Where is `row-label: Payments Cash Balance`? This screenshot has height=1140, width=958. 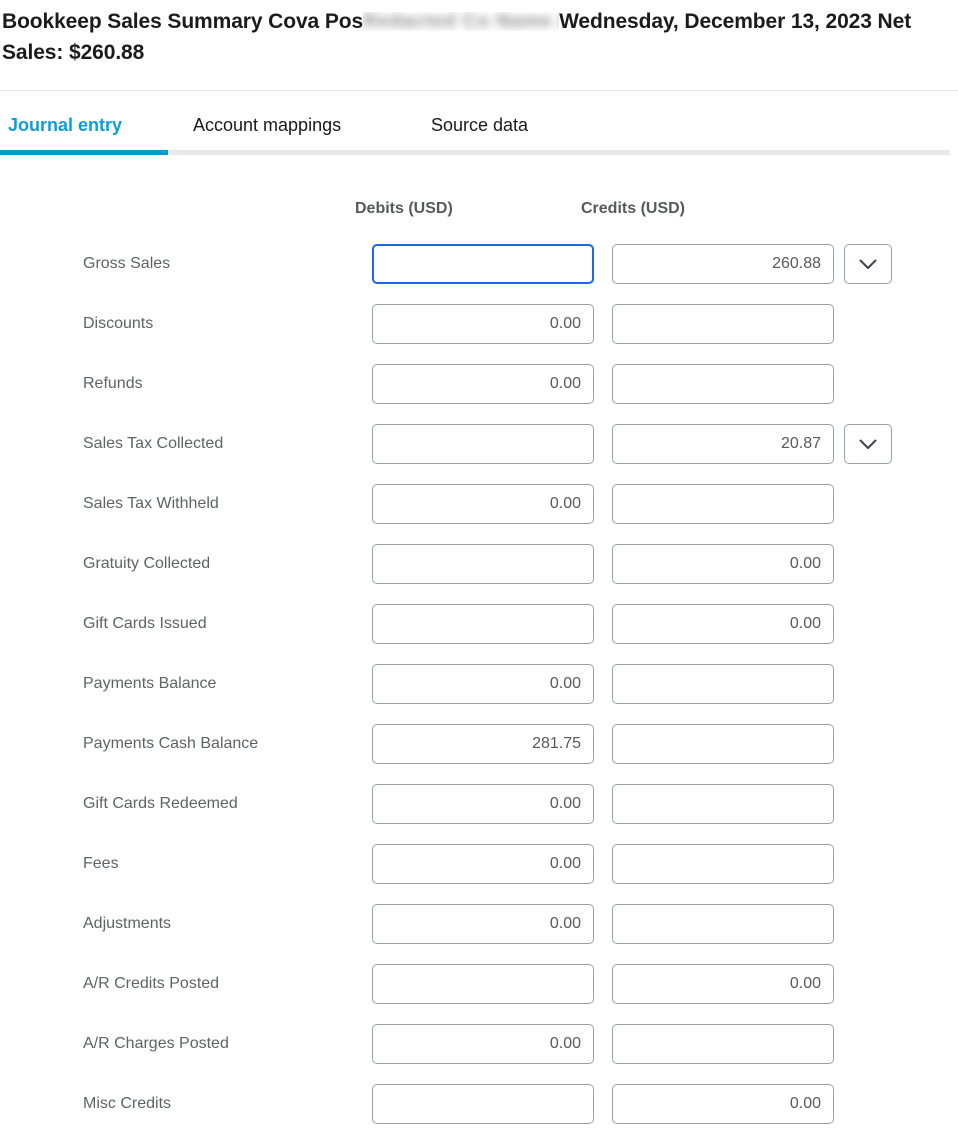
row-label: Payments Cash Balance is located at coordinates (171, 743).